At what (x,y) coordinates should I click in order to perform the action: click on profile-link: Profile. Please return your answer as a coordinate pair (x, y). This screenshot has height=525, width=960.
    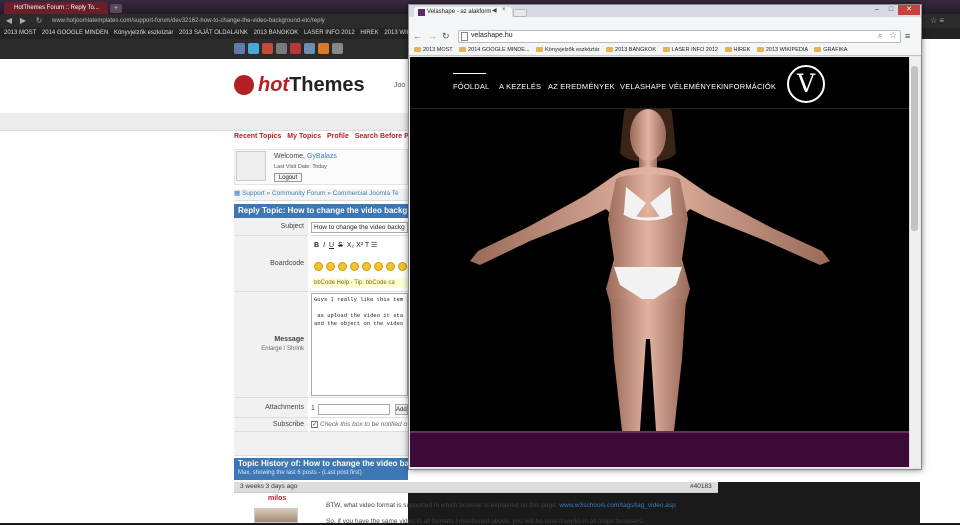
    Looking at the image, I should click on (338, 136).